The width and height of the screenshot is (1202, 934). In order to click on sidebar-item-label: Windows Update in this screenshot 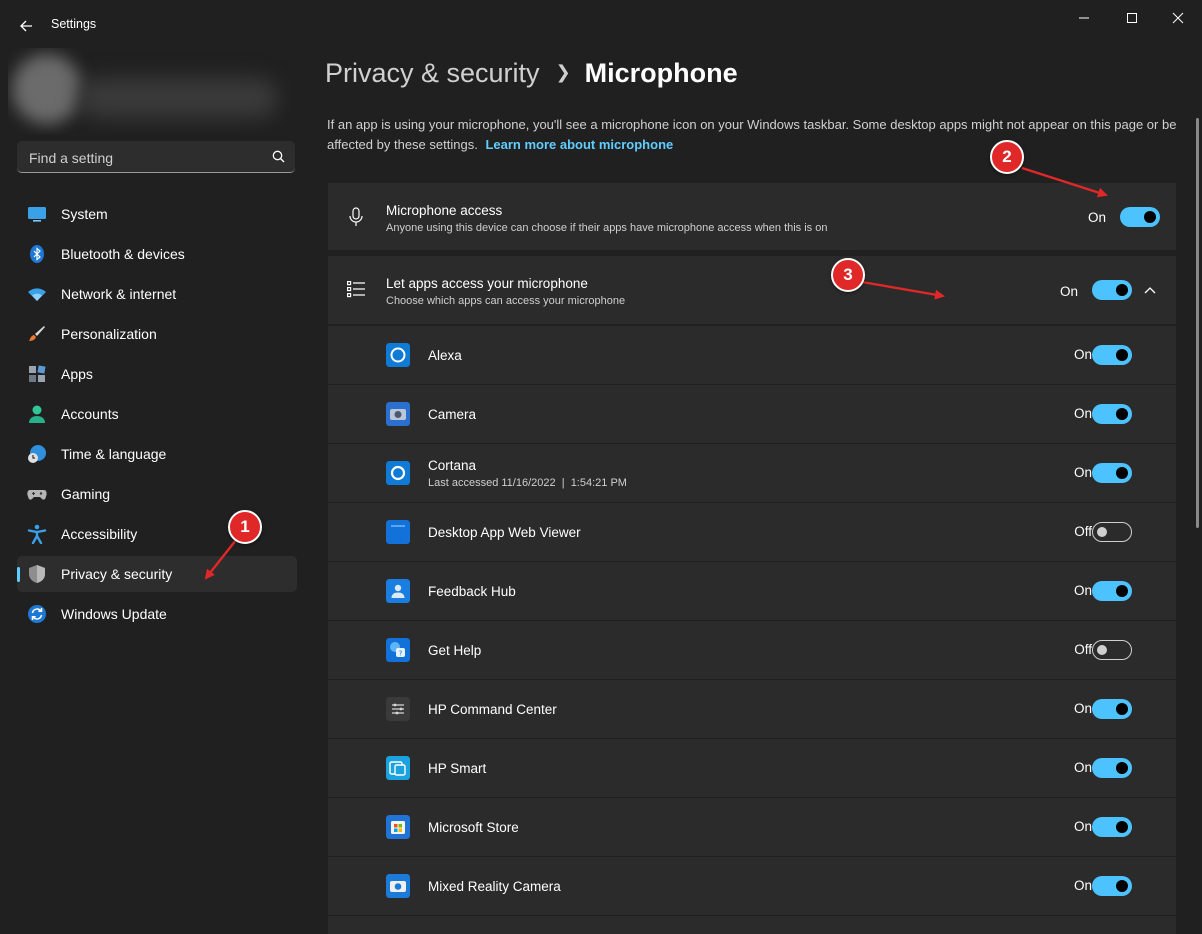, I will do `click(114, 614)`.